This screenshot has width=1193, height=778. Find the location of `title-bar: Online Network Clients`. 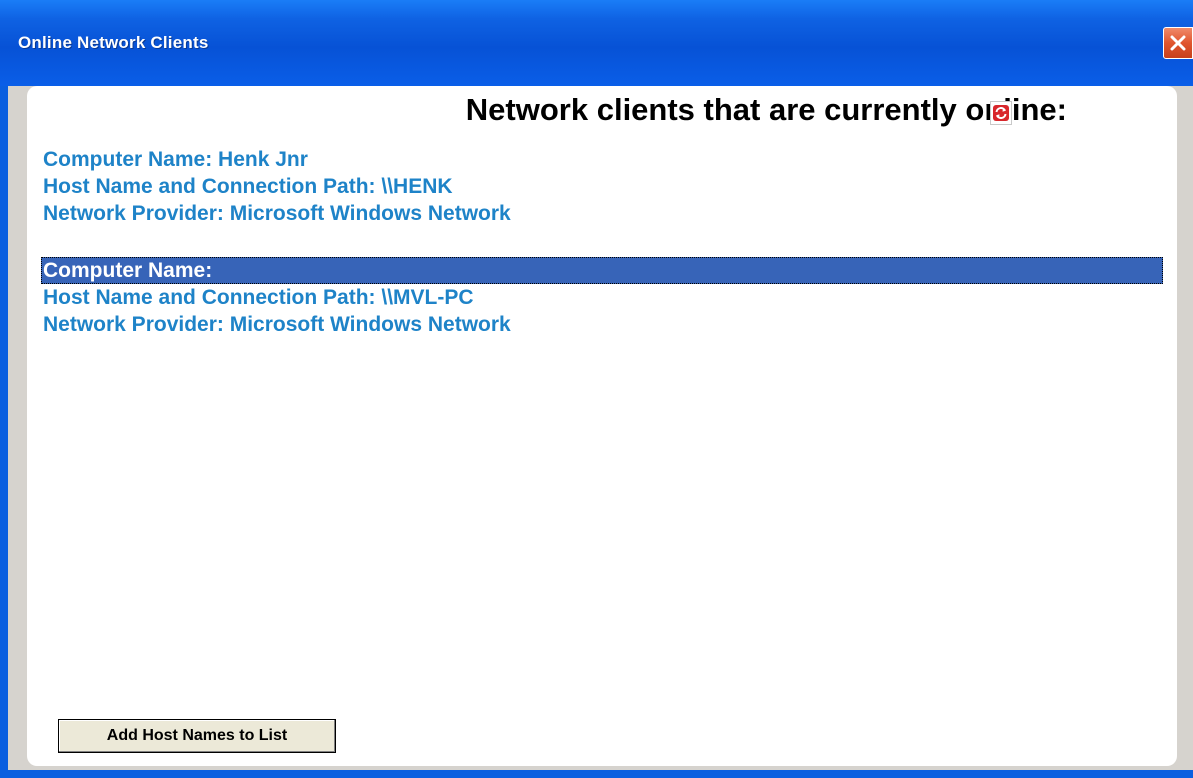

title-bar: Online Network Clients is located at coordinates (596, 43).